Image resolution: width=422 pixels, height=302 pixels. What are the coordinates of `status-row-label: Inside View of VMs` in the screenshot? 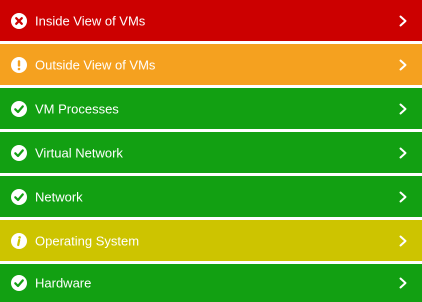 It's located at (90, 20).